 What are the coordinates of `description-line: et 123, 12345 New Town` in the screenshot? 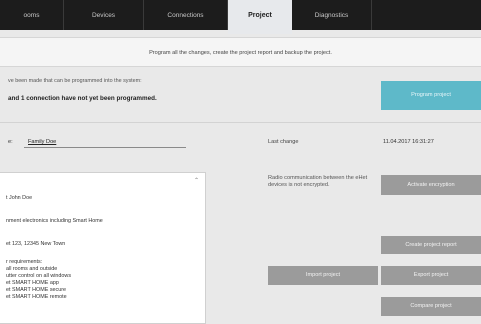 It's located at (36, 244).